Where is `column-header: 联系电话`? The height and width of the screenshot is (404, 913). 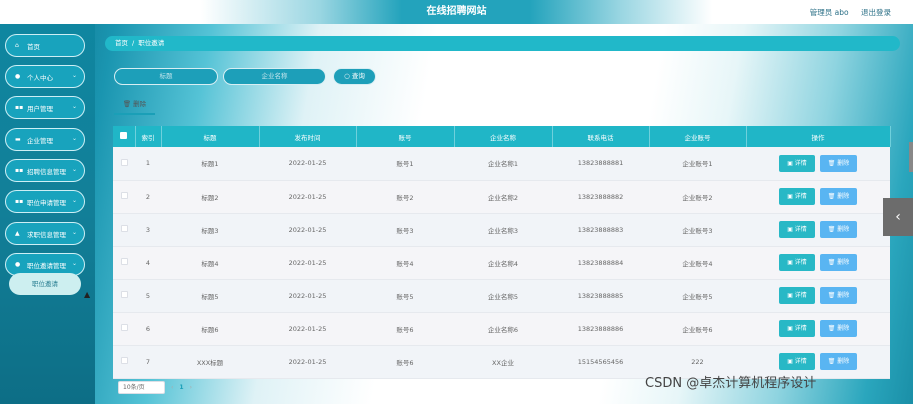
column-header: 联系电话 is located at coordinates (601, 136).